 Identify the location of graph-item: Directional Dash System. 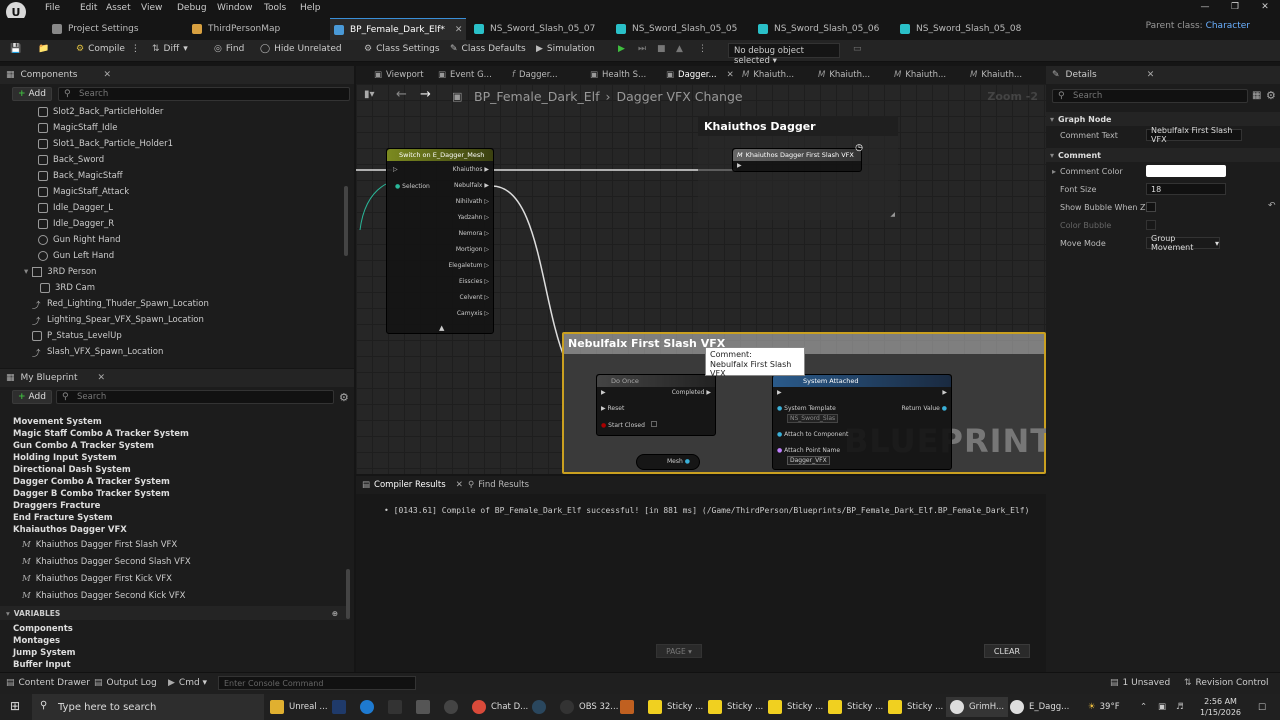
(101, 470).